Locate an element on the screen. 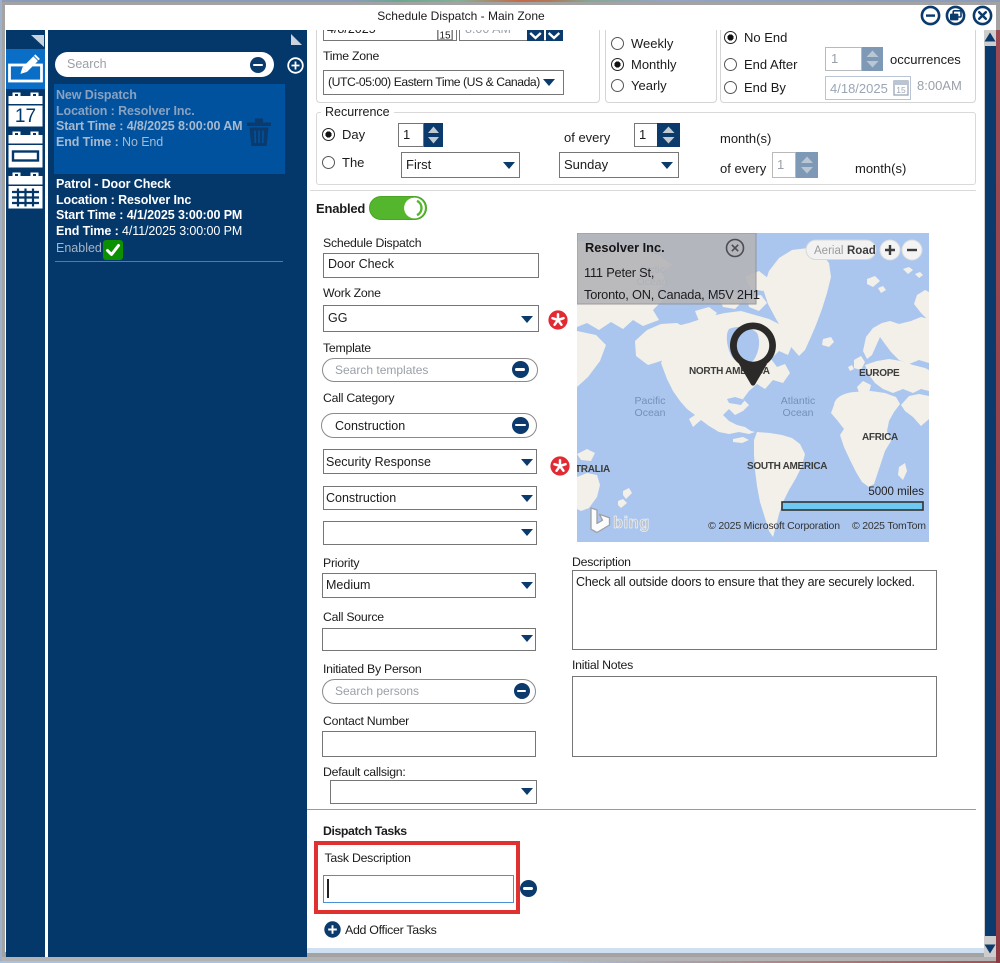  svg-text: Aerial is located at coordinates (828, 251).